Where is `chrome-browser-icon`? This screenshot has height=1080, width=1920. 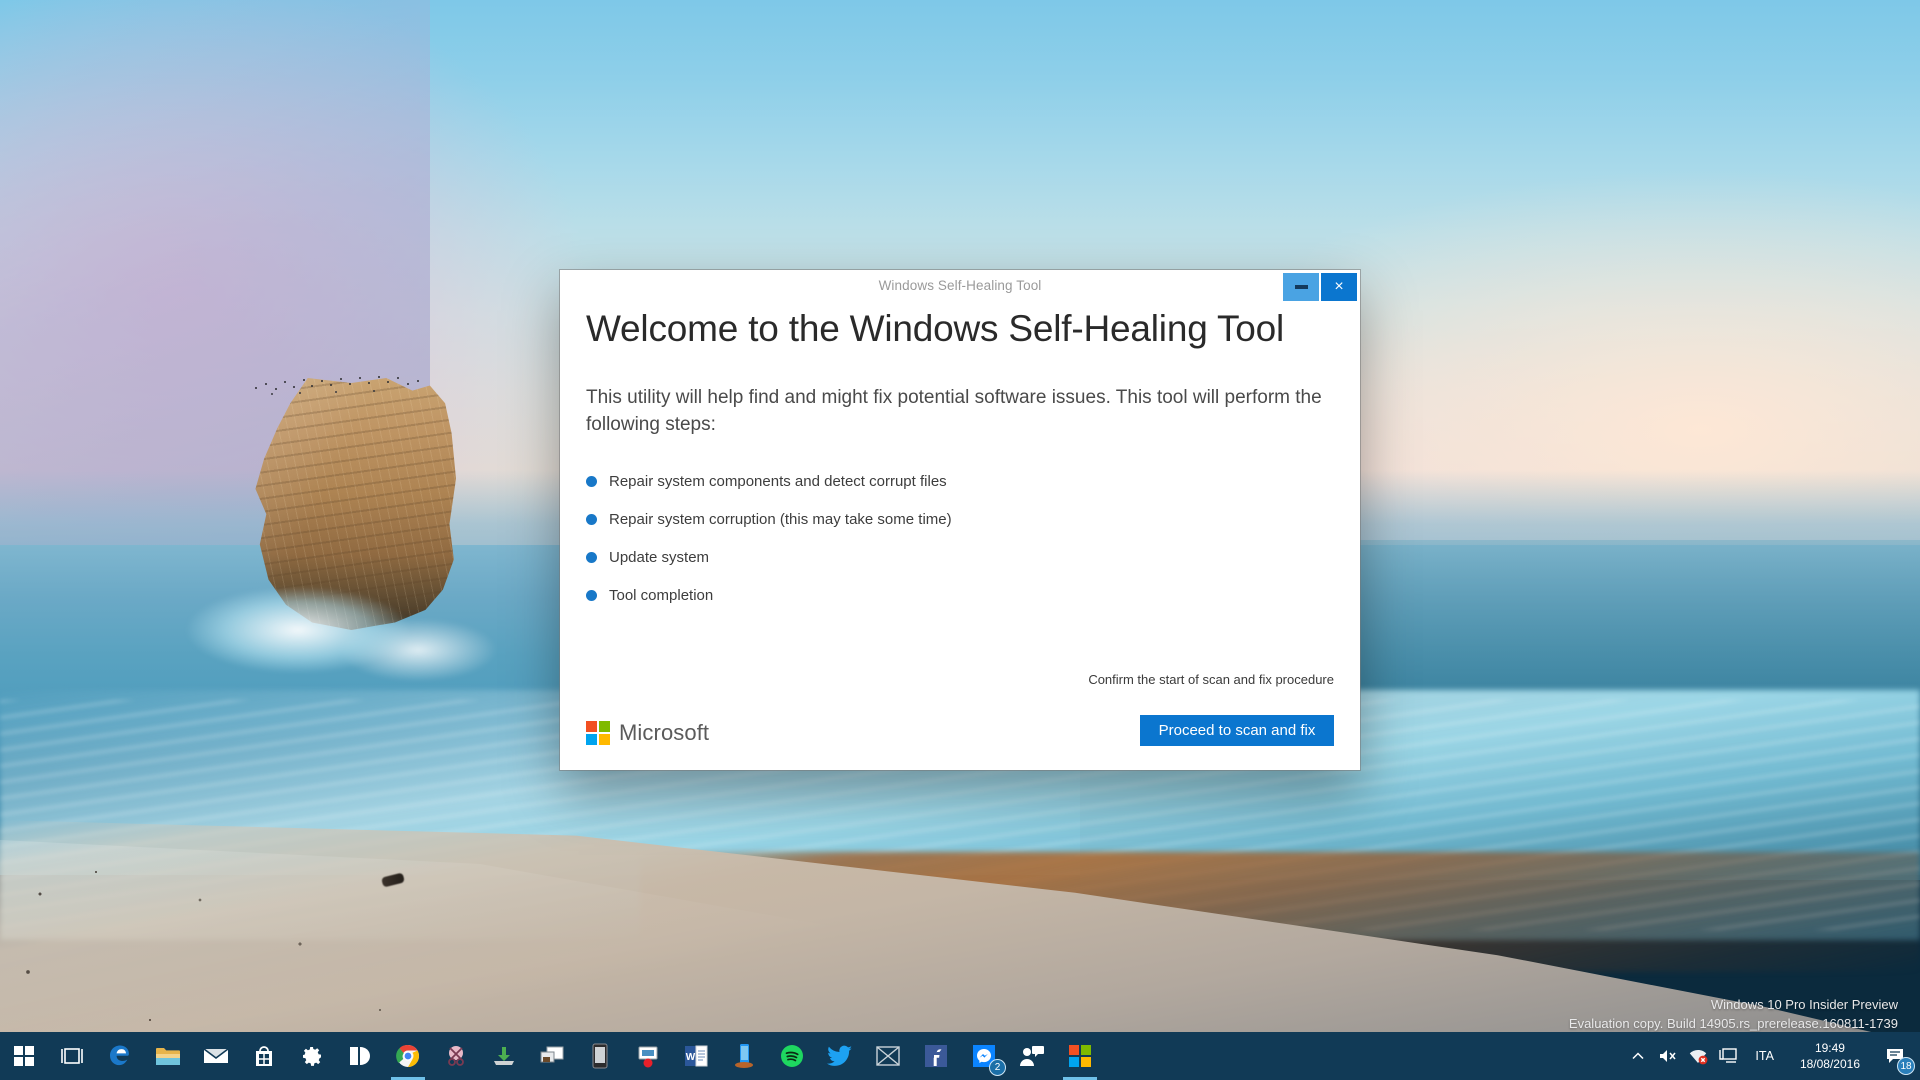
chrome-browser-icon is located at coordinates (407, 1055).